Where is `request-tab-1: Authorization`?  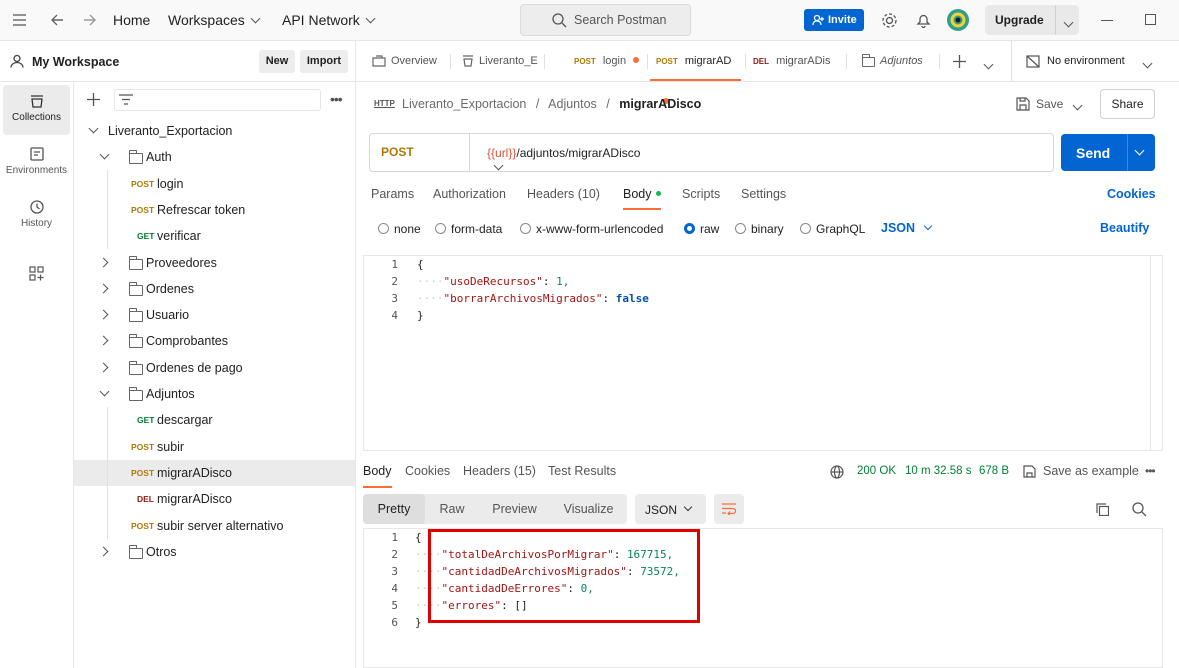
request-tab-1: Authorization is located at coordinates (469, 194).